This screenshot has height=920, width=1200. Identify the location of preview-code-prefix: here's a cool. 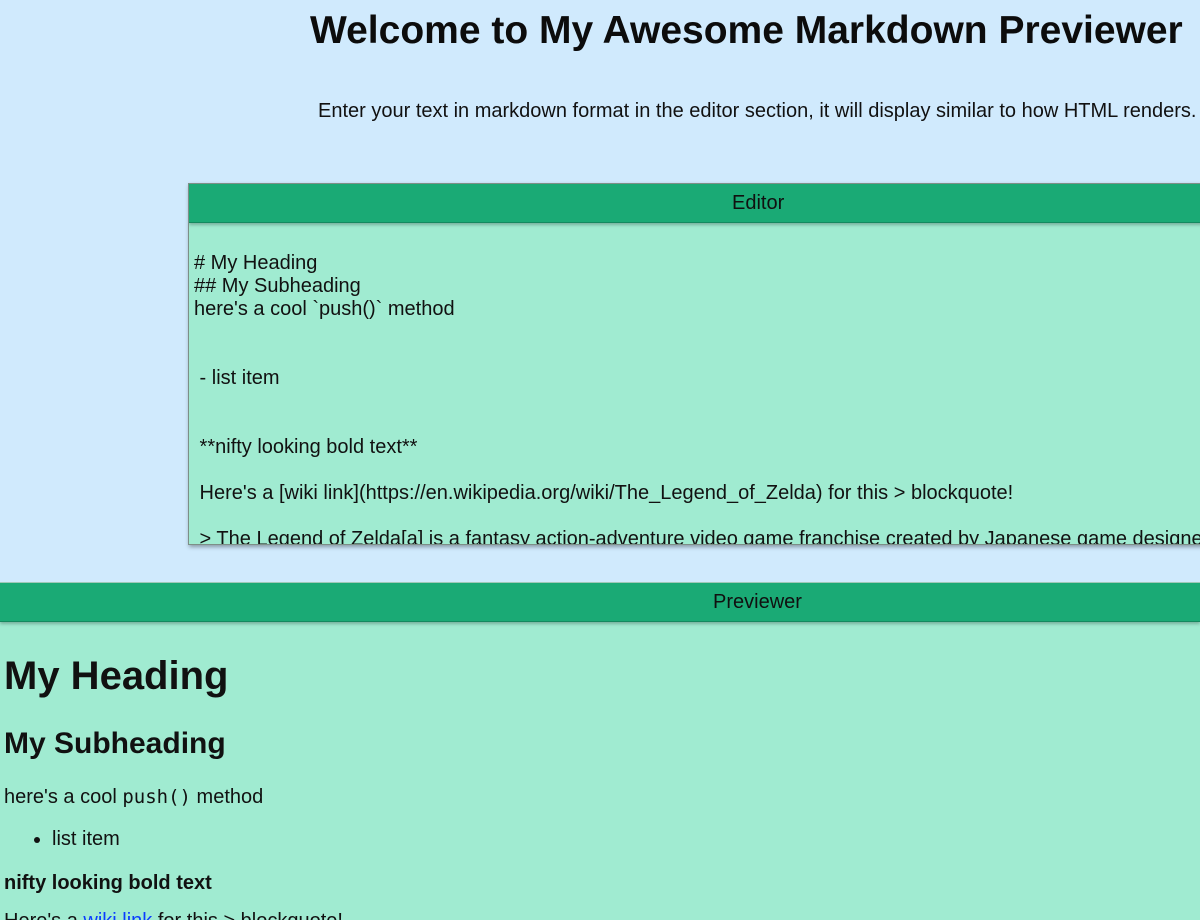
(63, 797).